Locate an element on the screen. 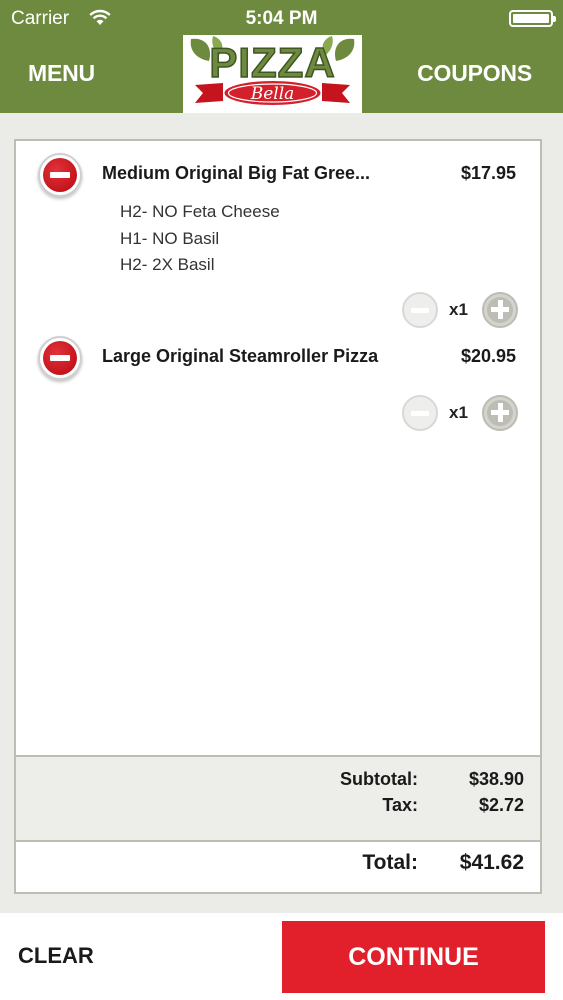 The image size is (563, 1000). modifier-line: H2- NO Feta Cheese is located at coordinates (200, 211).